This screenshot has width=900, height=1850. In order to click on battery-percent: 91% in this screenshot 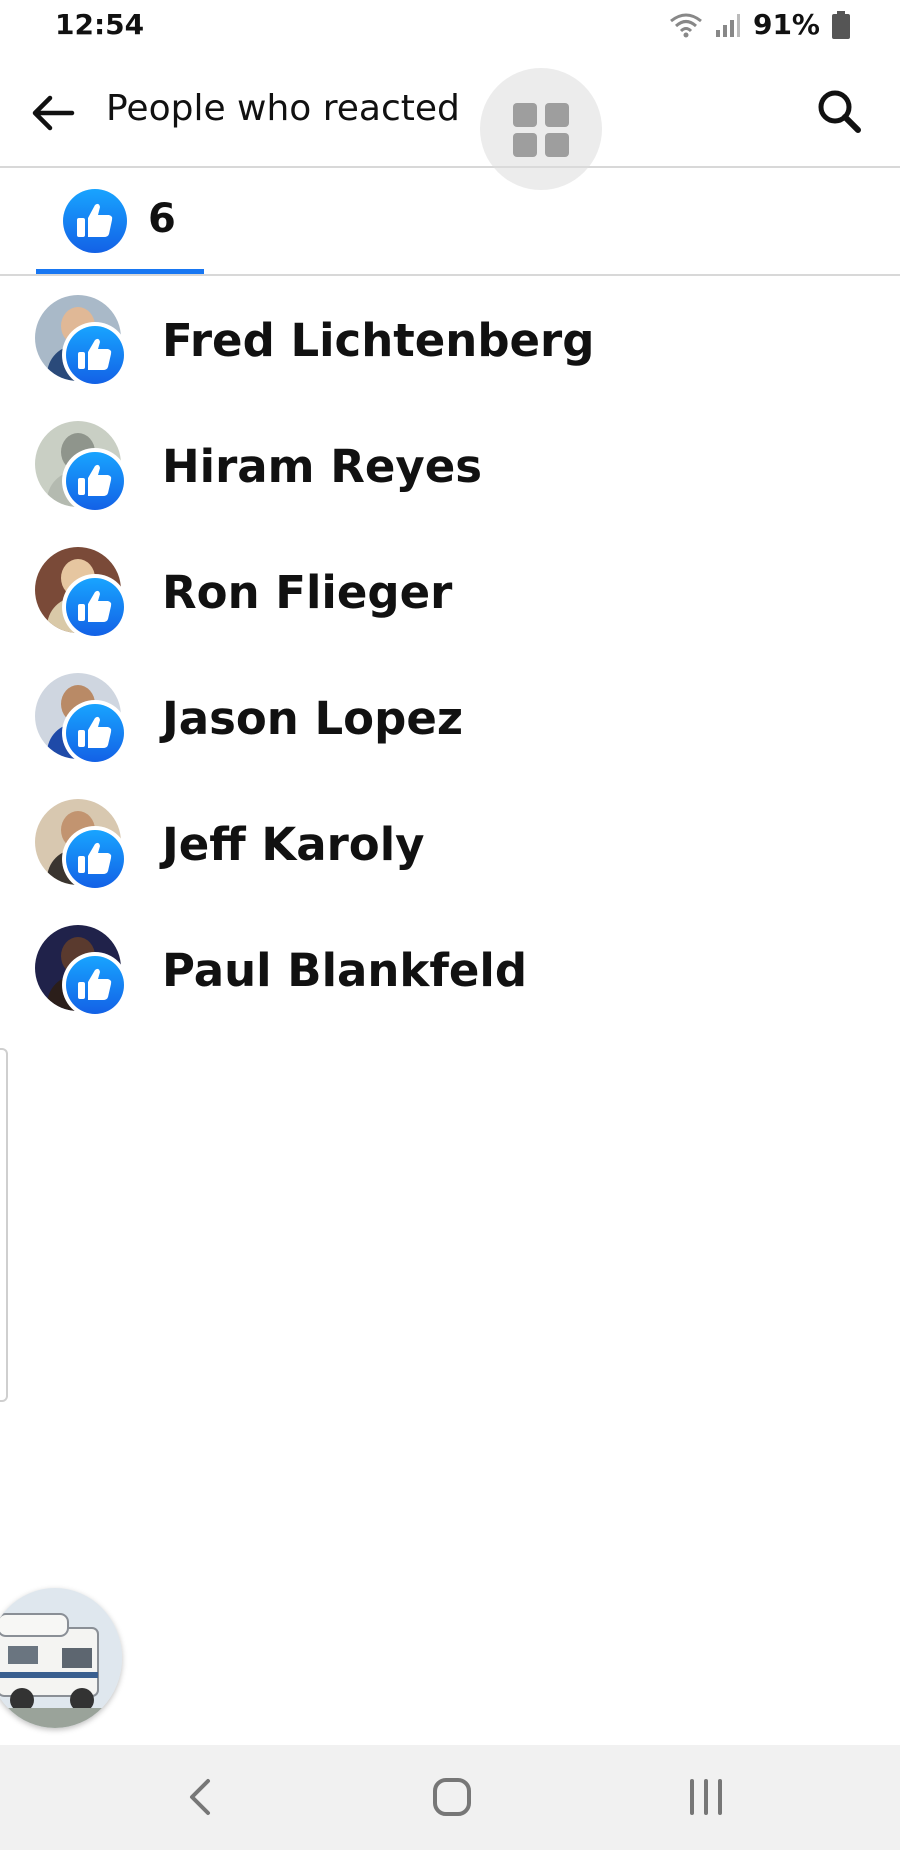, I will do `click(786, 24)`.